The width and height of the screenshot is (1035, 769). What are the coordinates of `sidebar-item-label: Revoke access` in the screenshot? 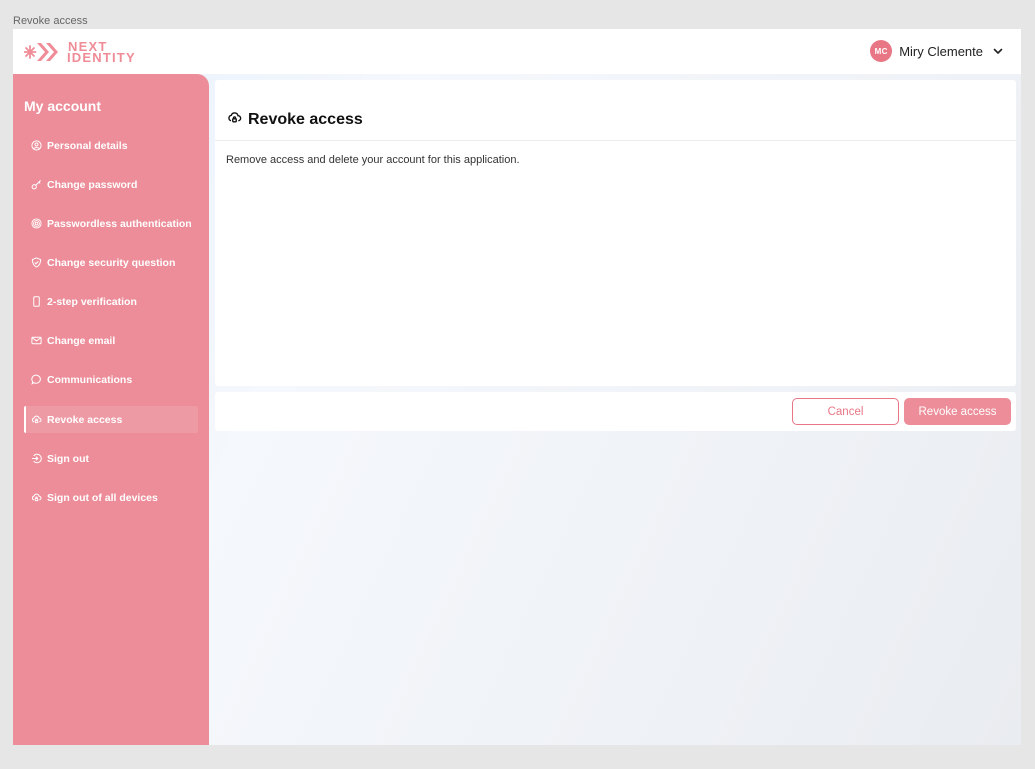 It's located at (85, 419).